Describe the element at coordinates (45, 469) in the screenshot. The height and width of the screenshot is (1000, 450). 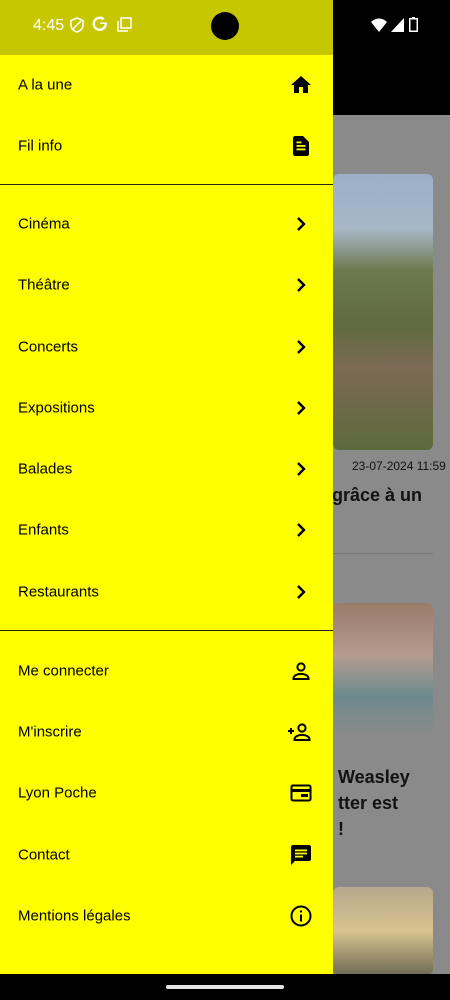
I see `menu-item-label: Balades` at that location.